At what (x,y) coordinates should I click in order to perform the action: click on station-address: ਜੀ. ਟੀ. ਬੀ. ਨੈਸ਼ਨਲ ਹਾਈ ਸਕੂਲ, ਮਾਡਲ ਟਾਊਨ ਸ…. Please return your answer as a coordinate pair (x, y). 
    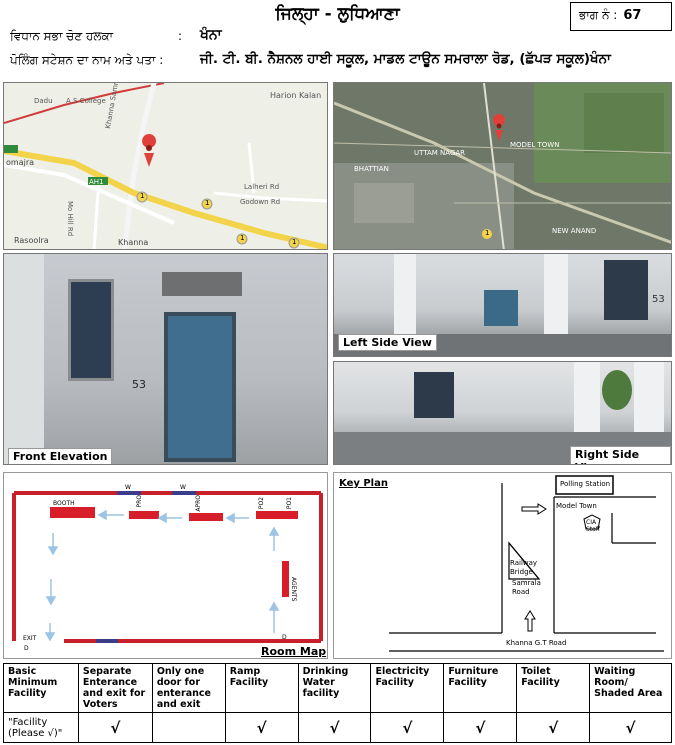
    Looking at the image, I should click on (405, 59).